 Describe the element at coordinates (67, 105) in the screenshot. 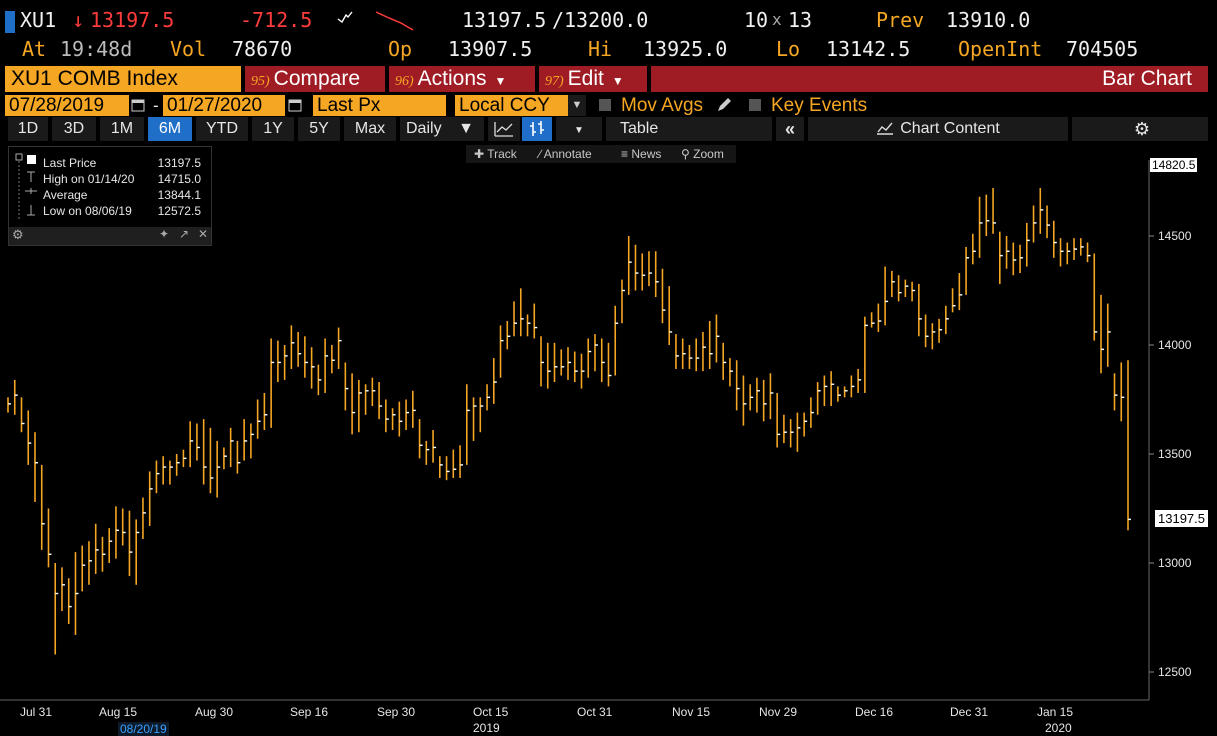

I see `start-date-input: 07/28/2019` at that location.